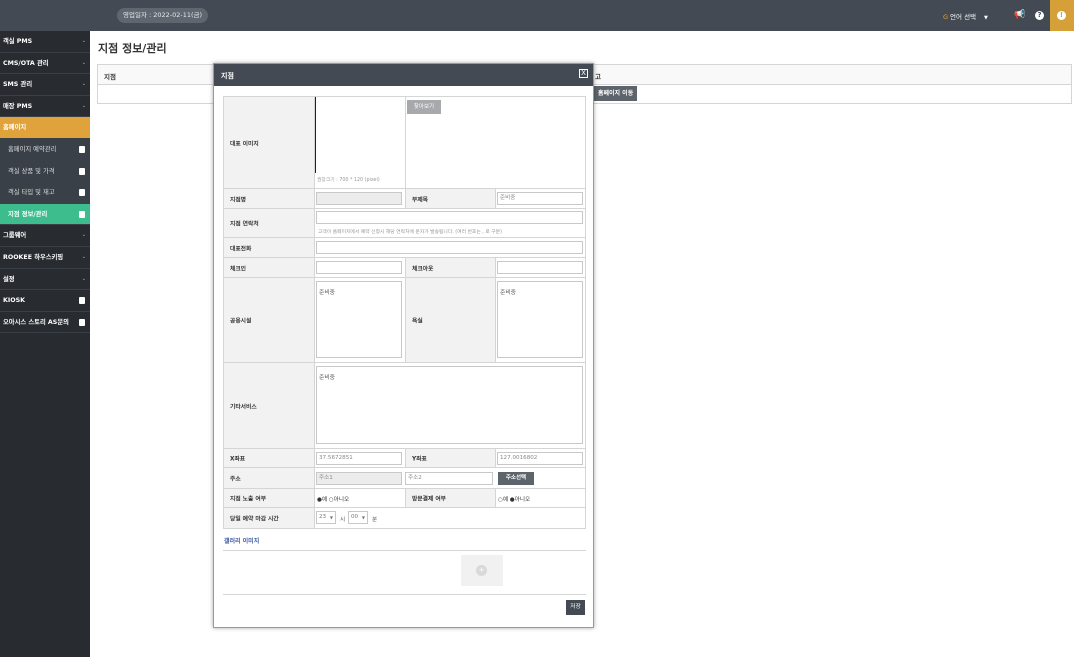 Image resolution: width=1074 pixels, height=657 pixels. What do you see at coordinates (269, 498) in the screenshot?
I see `label-cell: 지점 노출 여부` at bounding box center [269, 498].